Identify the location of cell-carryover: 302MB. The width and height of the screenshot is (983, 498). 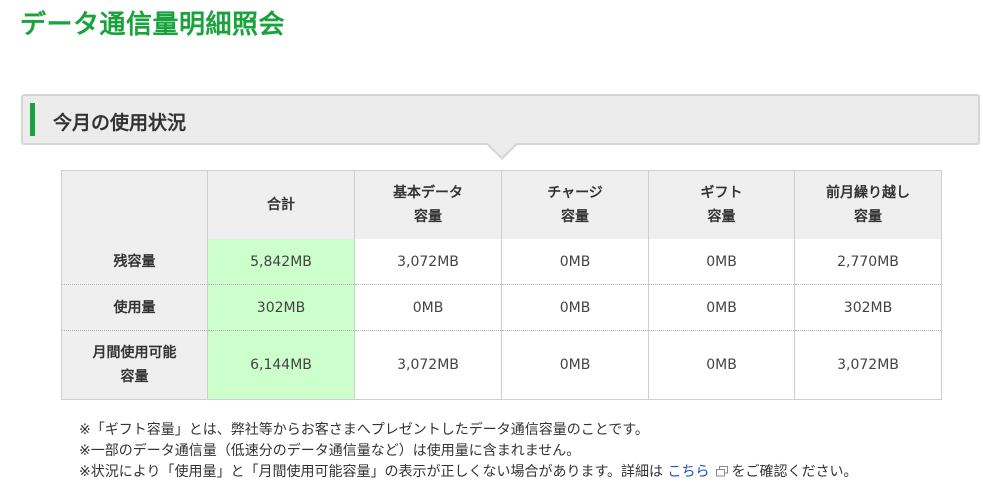
(868, 307).